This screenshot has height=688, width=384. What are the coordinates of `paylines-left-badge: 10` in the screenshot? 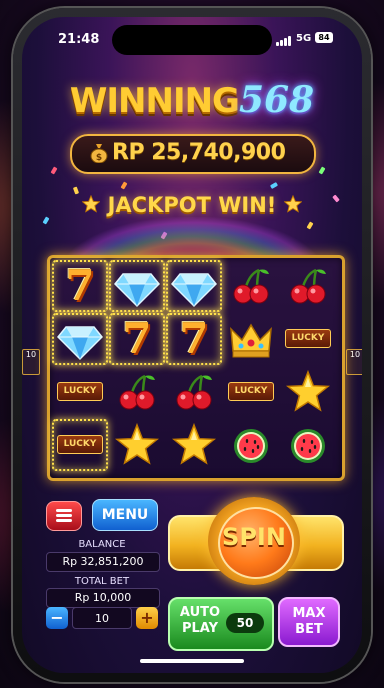 It's located at (31, 362).